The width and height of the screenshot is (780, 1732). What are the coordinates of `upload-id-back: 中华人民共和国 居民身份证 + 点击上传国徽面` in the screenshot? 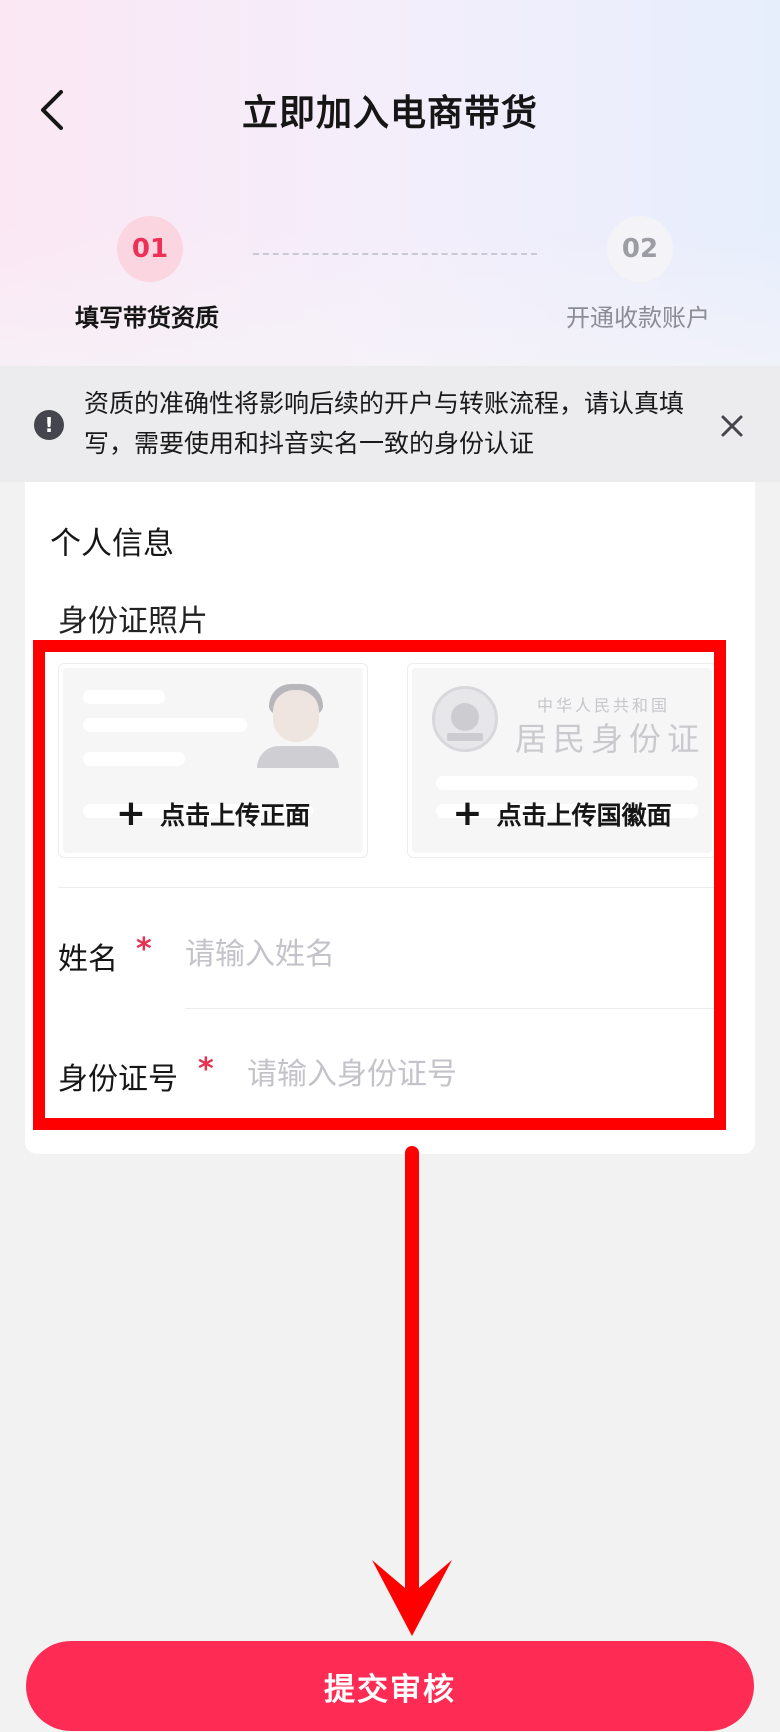 It's located at (562, 760).